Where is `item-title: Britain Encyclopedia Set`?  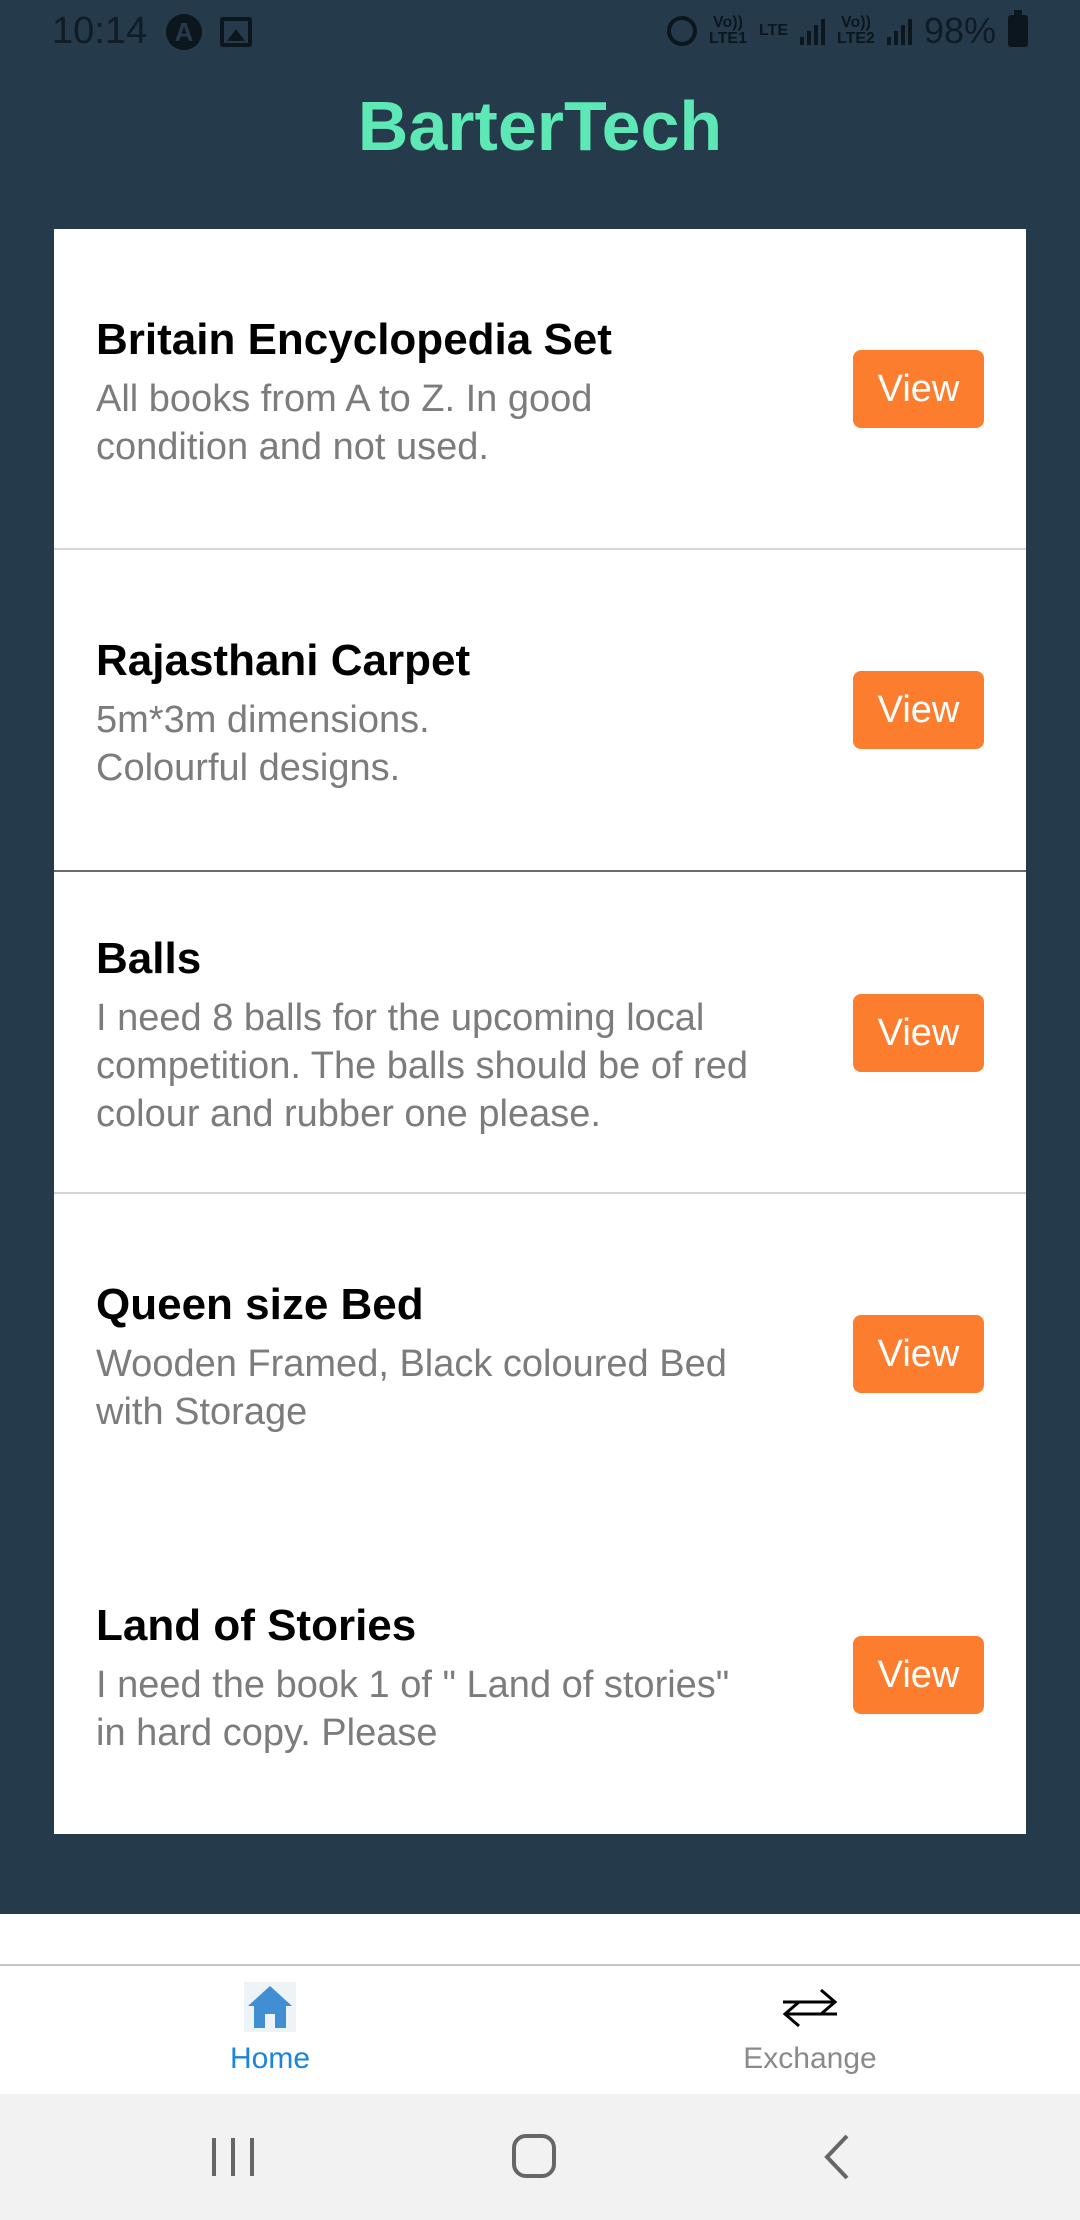
item-title: Britain Encyclopedia Set is located at coordinates (354, 339).